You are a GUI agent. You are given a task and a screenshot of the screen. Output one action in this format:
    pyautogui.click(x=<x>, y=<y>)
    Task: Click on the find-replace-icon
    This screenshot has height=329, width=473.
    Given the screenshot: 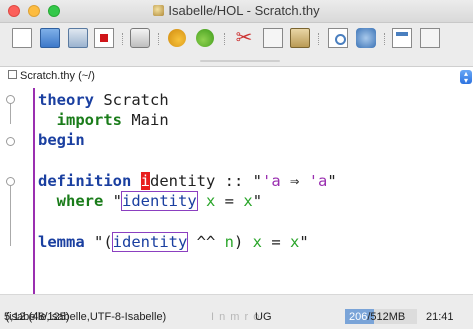 What is the action you would take?
    pyautogui.click(x=366, y=38)
    